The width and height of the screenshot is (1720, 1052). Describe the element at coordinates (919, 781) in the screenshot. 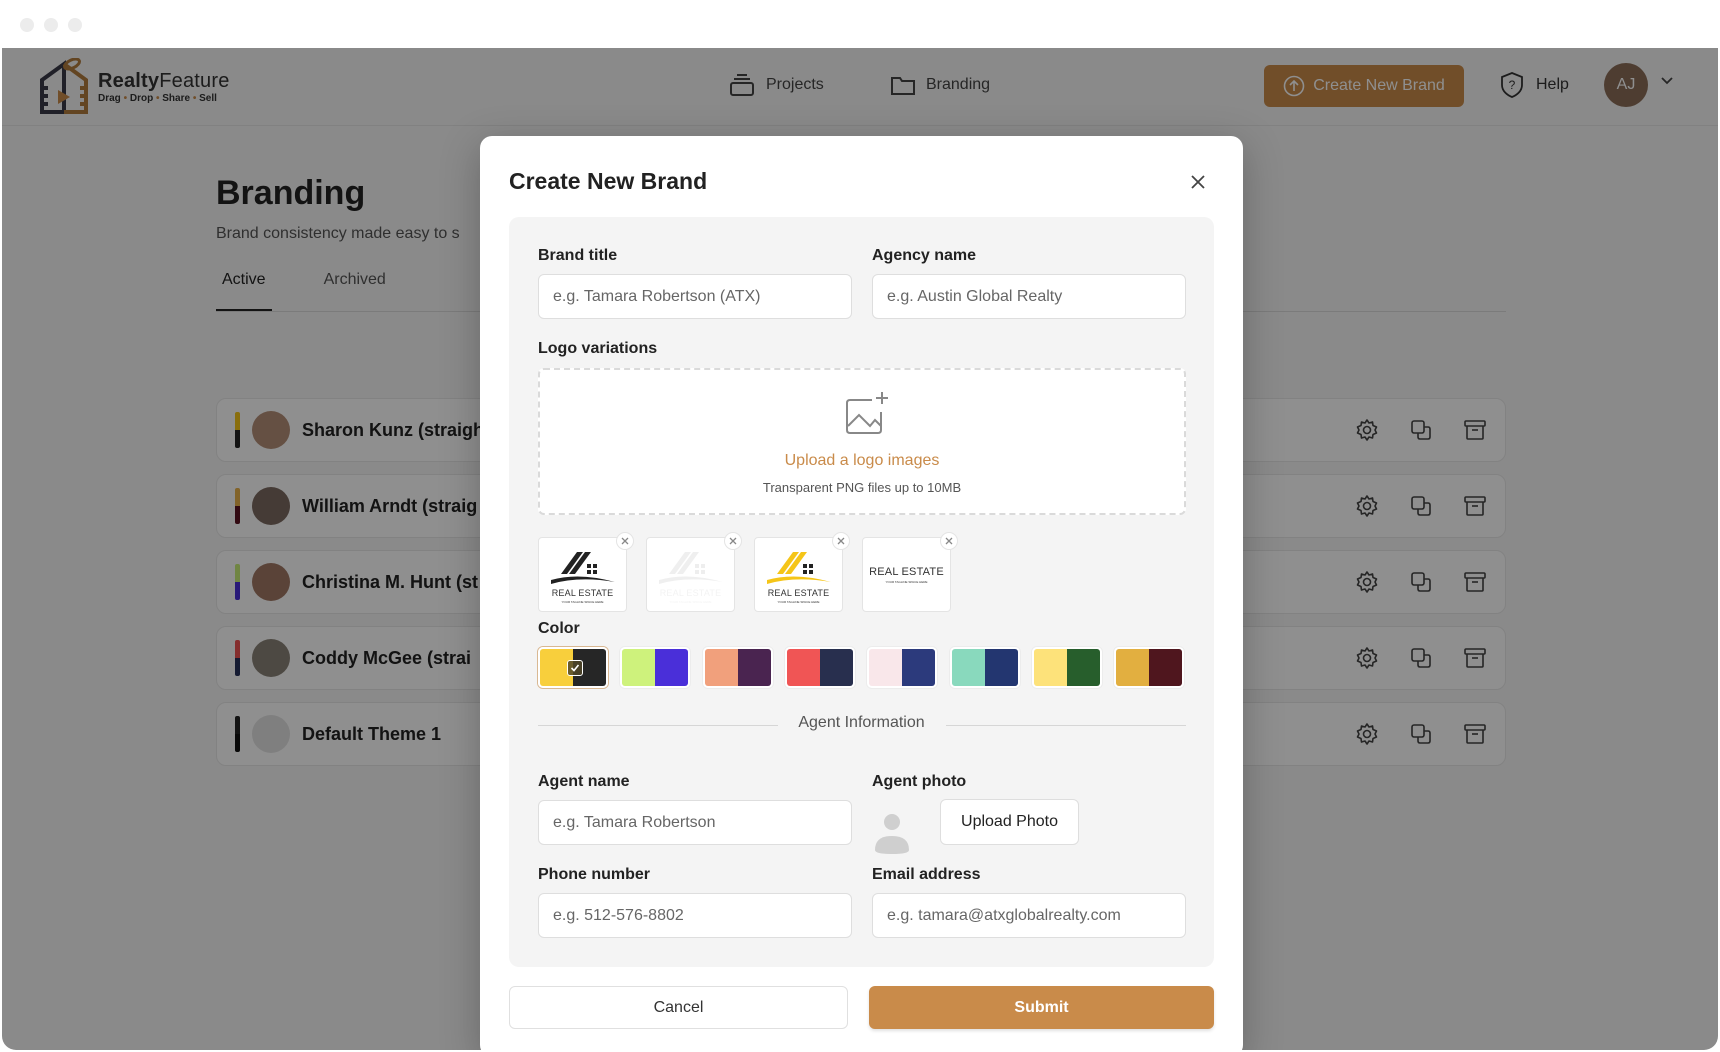

I see `agent-photo-label: Agent photo` at that location.